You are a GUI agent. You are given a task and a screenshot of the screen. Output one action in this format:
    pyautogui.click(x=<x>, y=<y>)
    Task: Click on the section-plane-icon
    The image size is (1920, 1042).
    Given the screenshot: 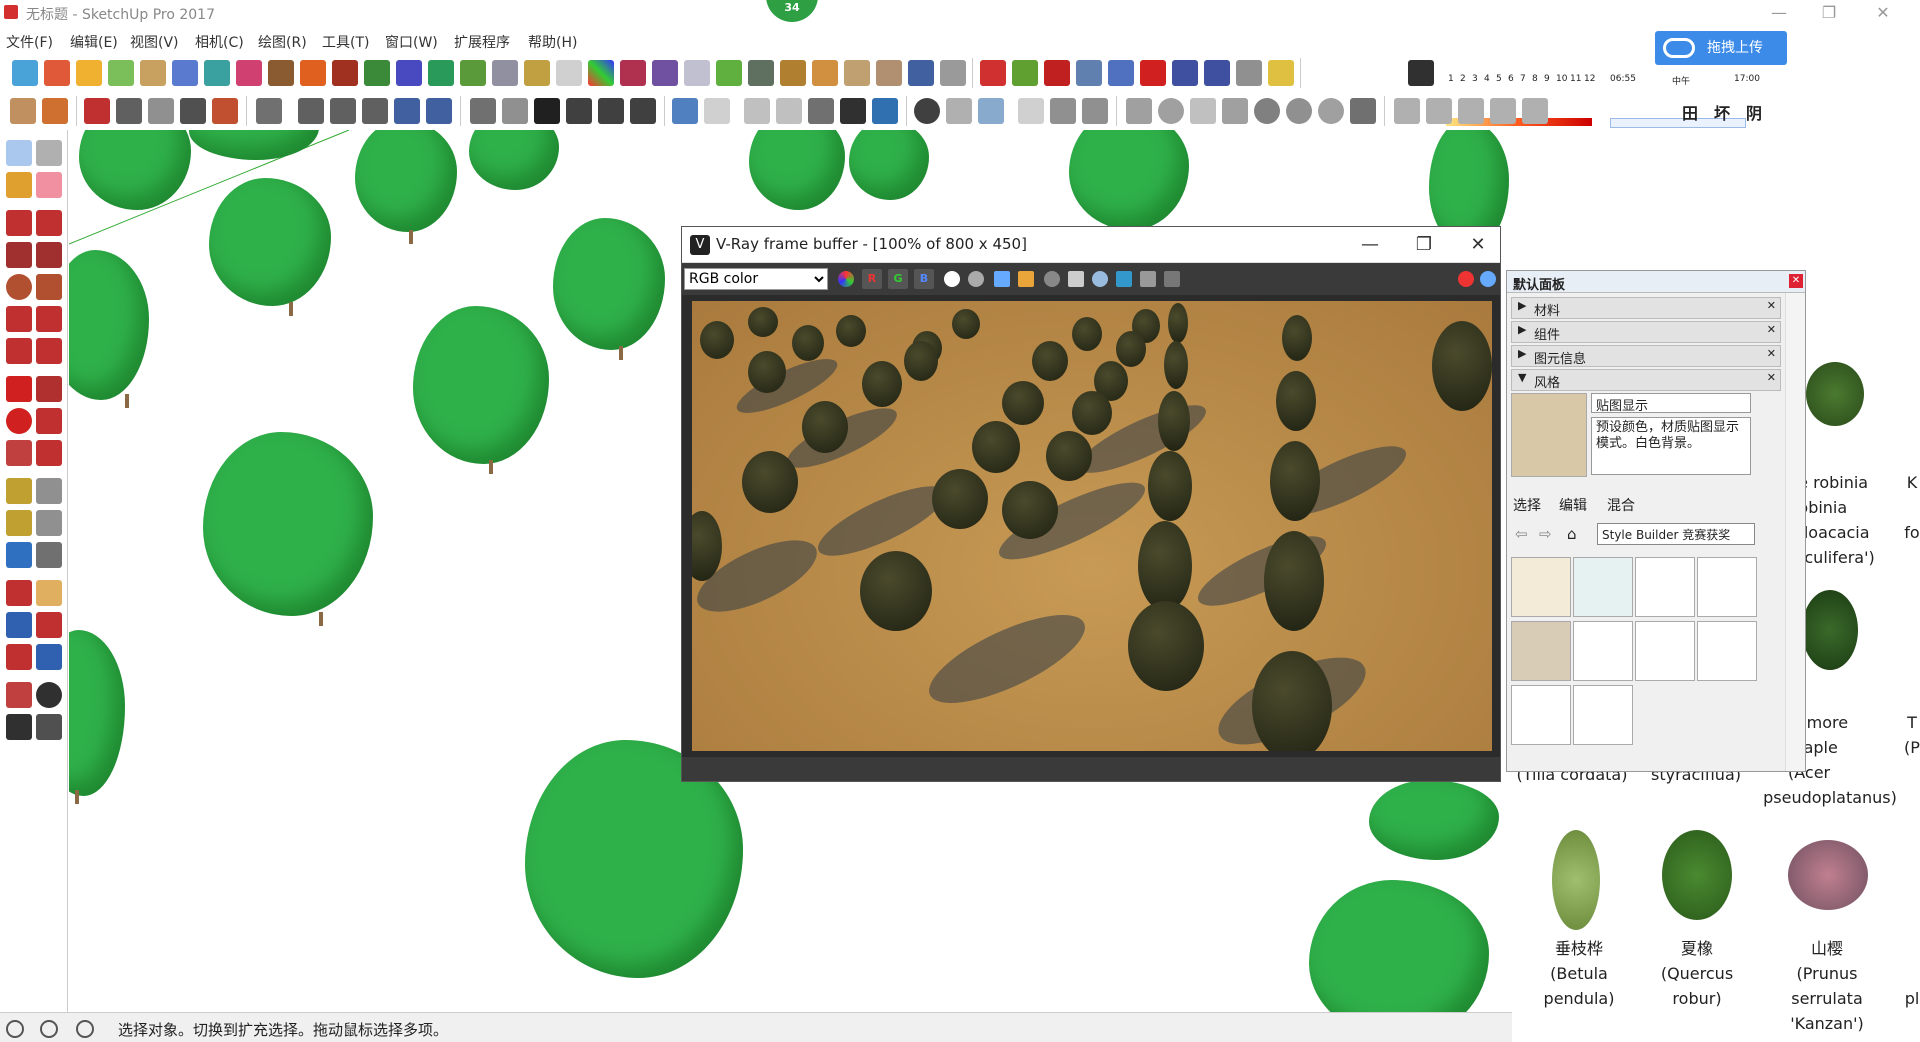 What is the action you would take?
    pyautogui.click(x=49, y=727)
    